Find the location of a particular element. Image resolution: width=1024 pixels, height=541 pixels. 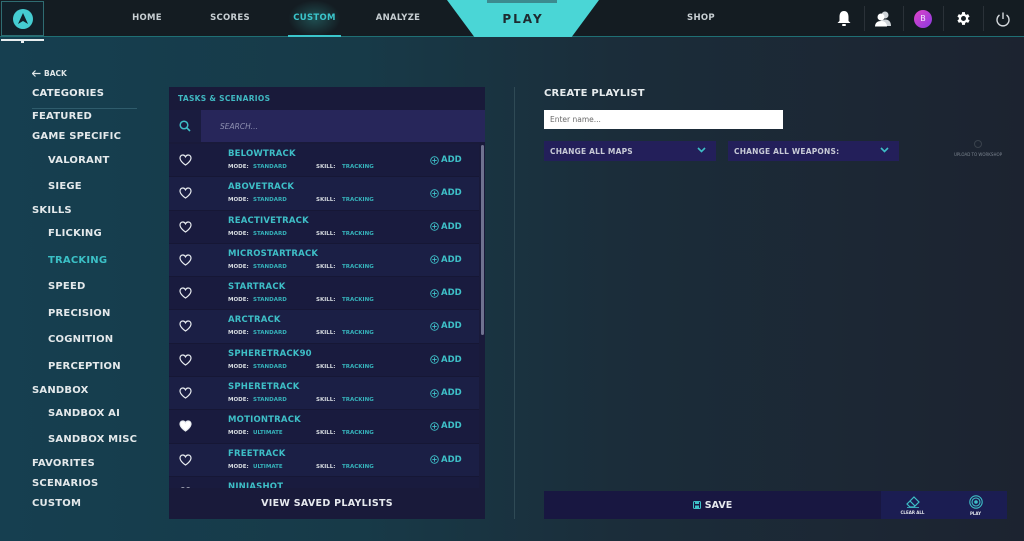

scenario-name: ABOVETRACK is located at coordinates (261, 187).